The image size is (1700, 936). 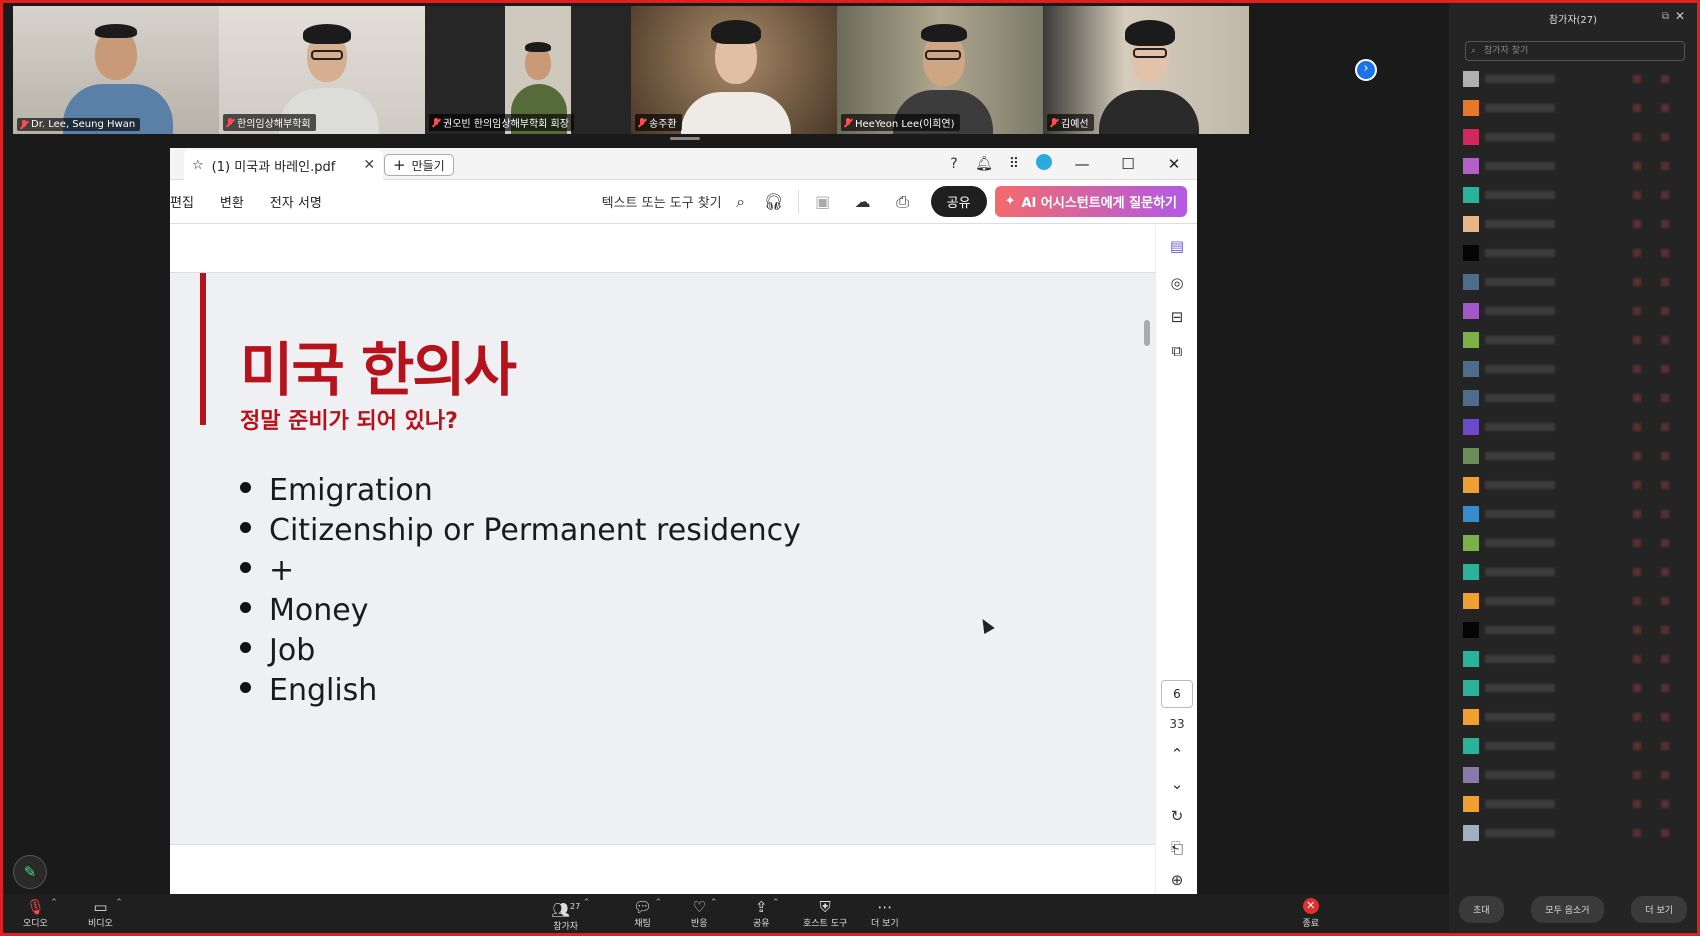 I want to click on list-item: +, so click(x=520, y=570).